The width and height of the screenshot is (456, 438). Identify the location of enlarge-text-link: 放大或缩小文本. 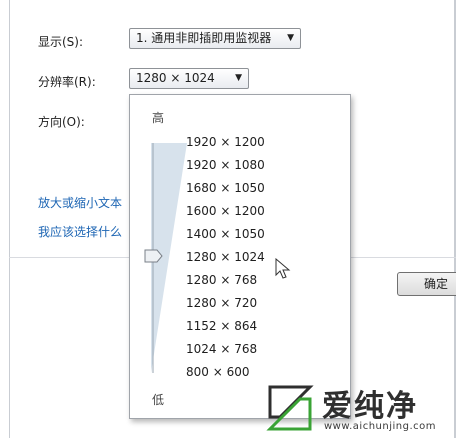
(80, 202).